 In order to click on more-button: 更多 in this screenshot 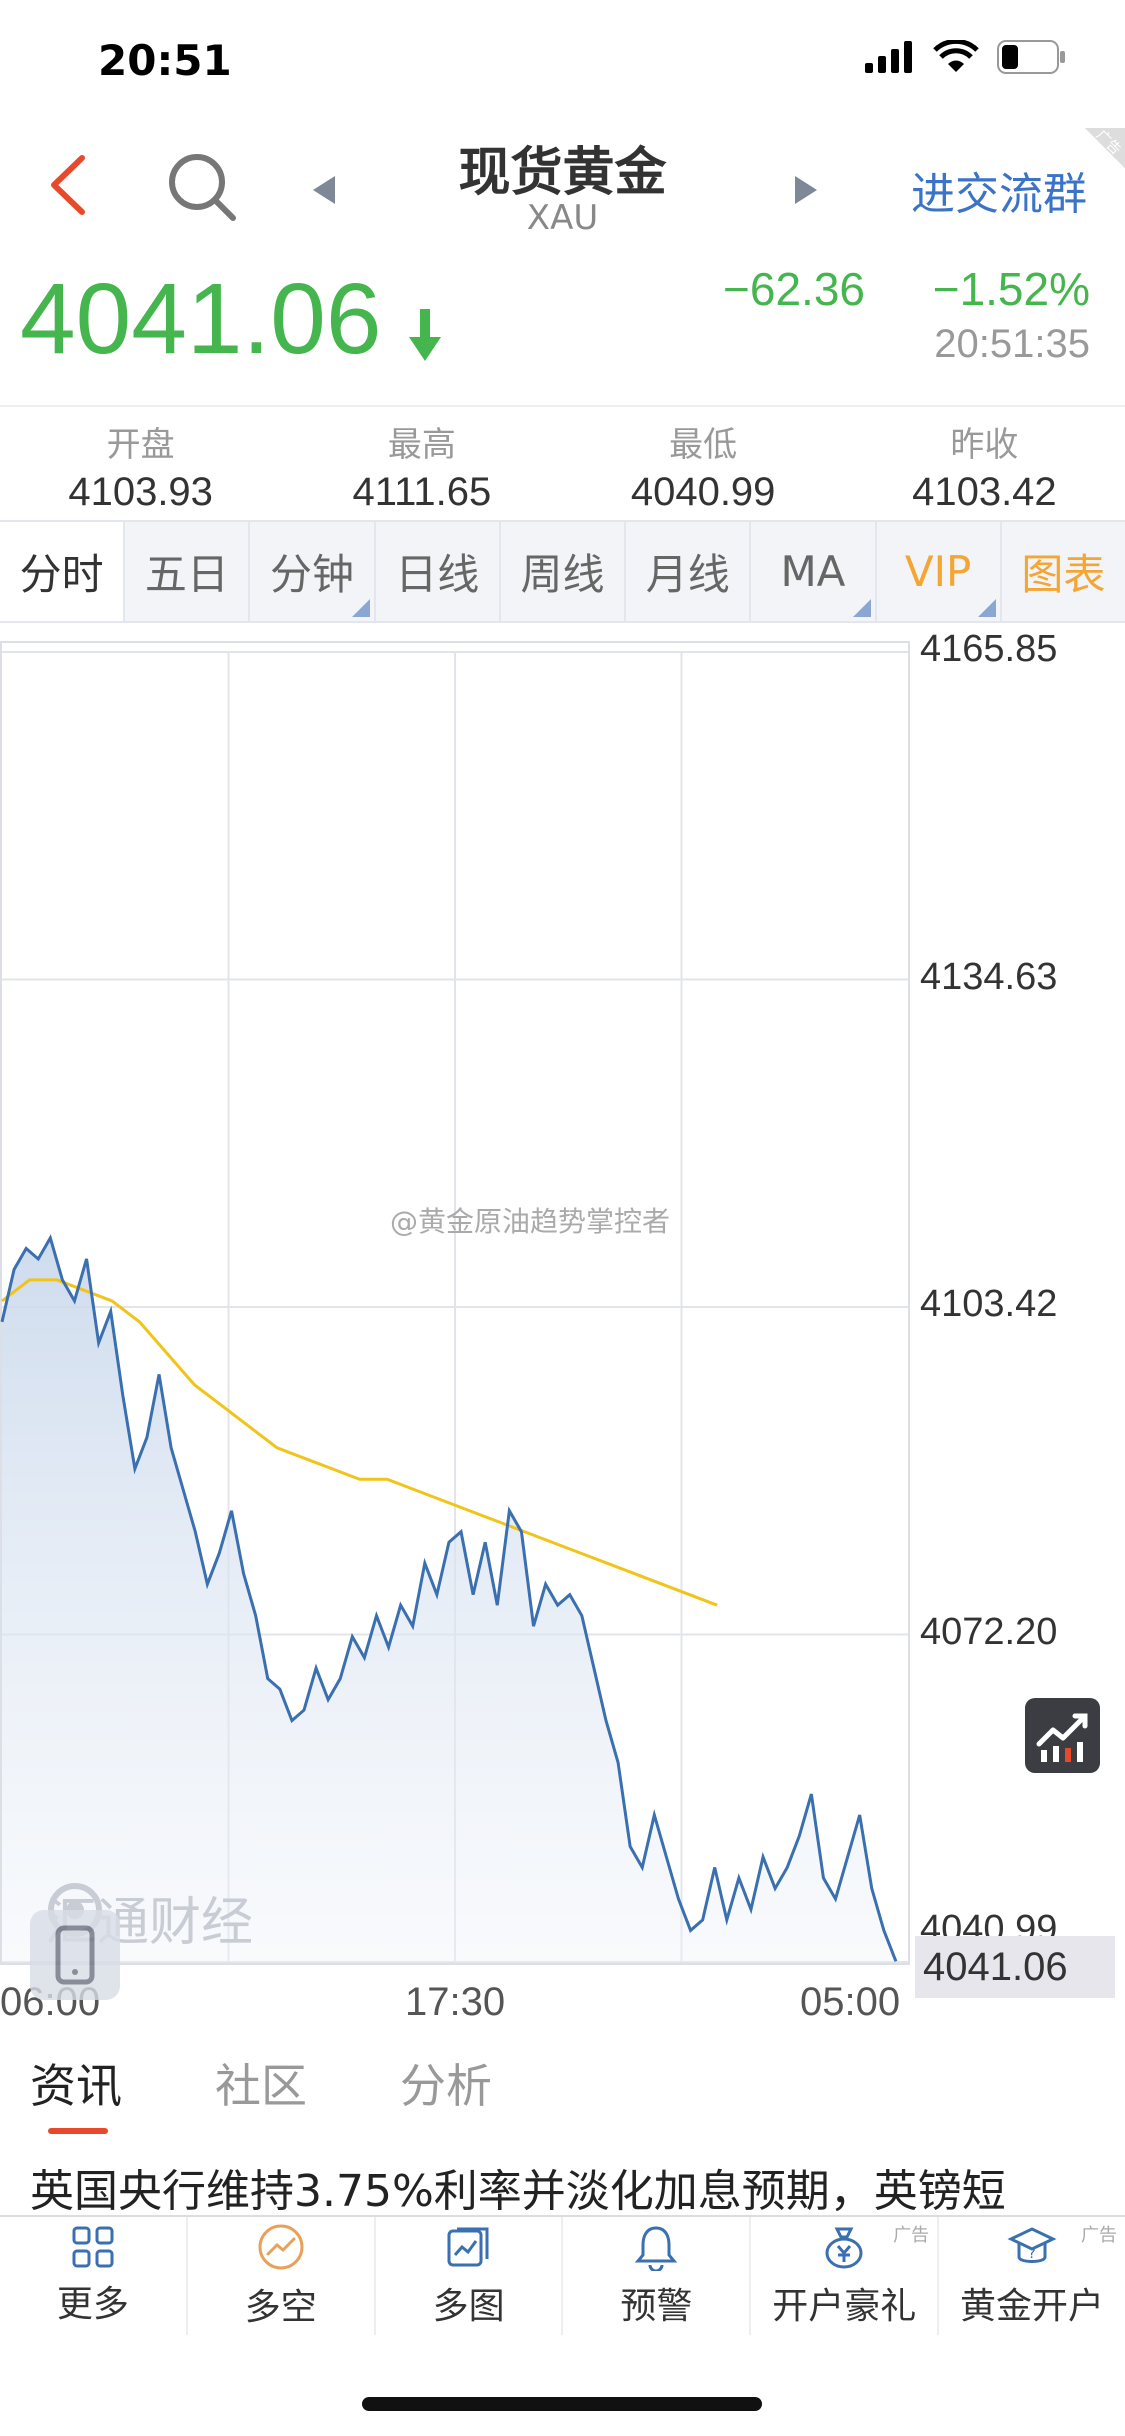, I will do `click(93, 2276)`.